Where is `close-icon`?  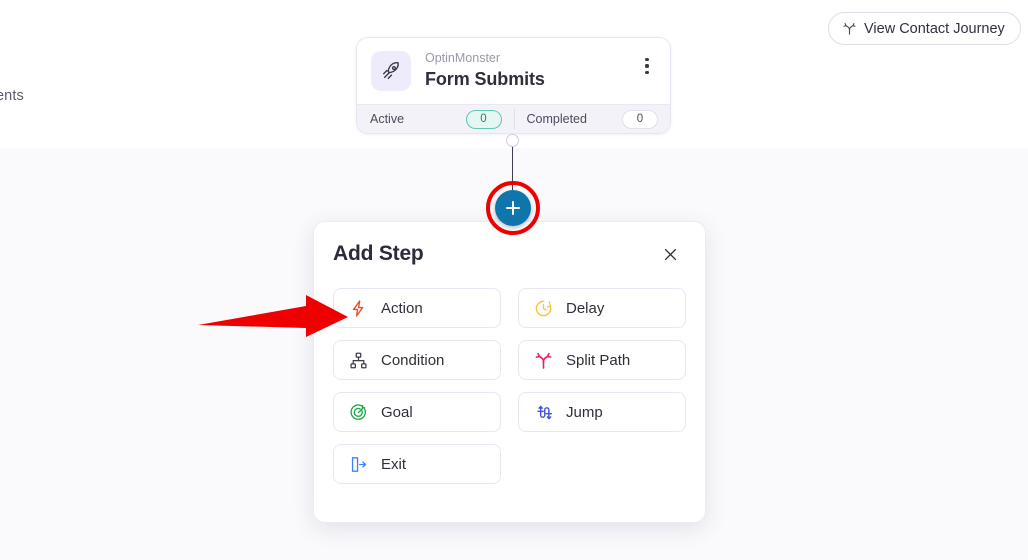
close-icon is located at coordinates (670, 254).